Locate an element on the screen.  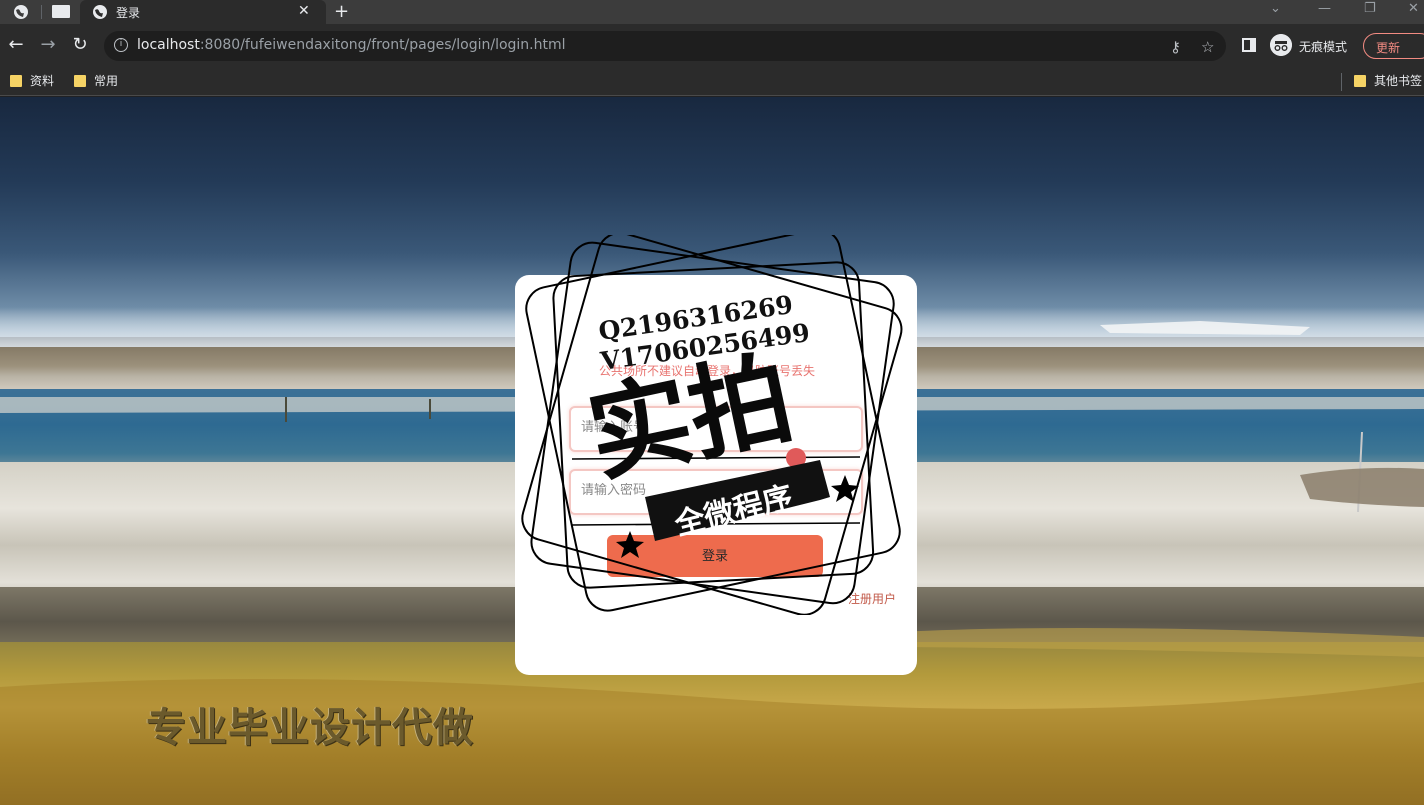
bookmark-label: 资料 is located at coordinates (42, 81).